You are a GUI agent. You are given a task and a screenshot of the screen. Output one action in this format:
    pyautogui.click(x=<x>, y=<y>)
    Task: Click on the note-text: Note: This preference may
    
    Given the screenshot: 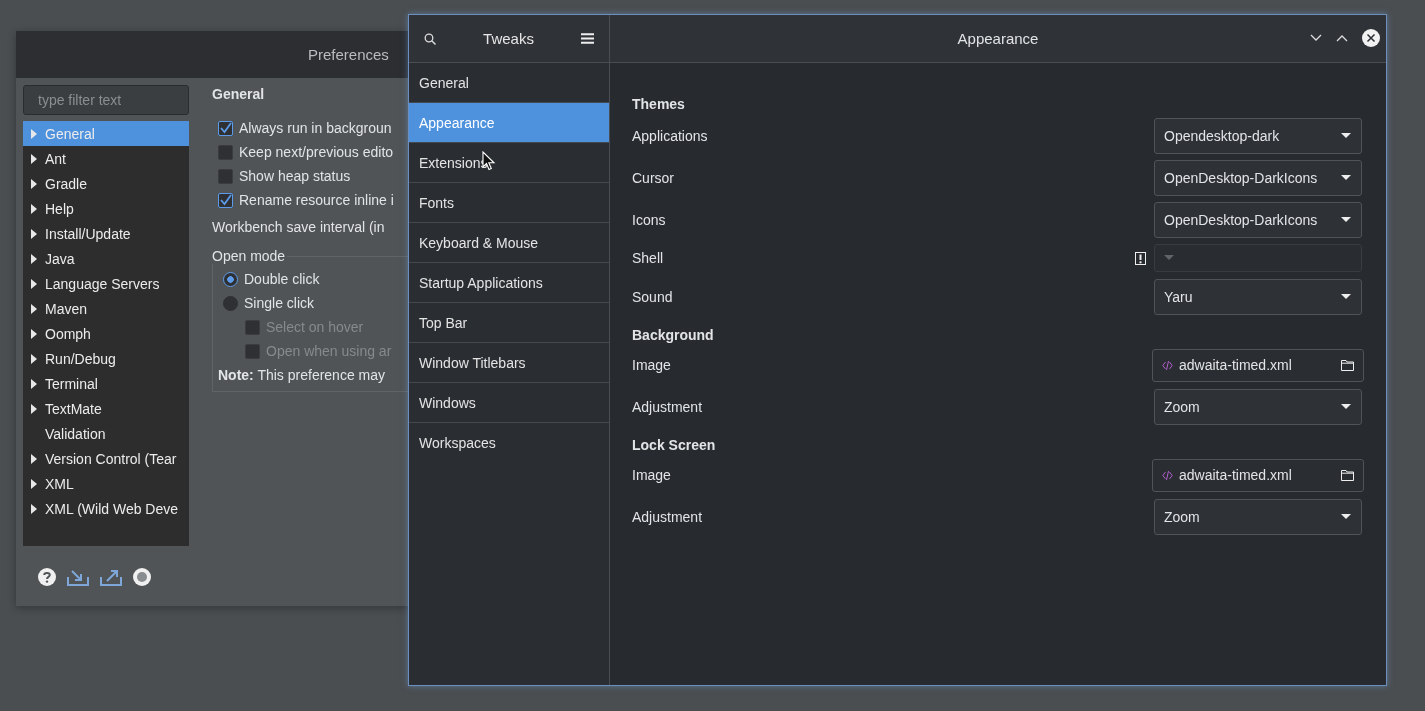 What is the action you would take?
    pyautogui.click(x=302, y=375)
    